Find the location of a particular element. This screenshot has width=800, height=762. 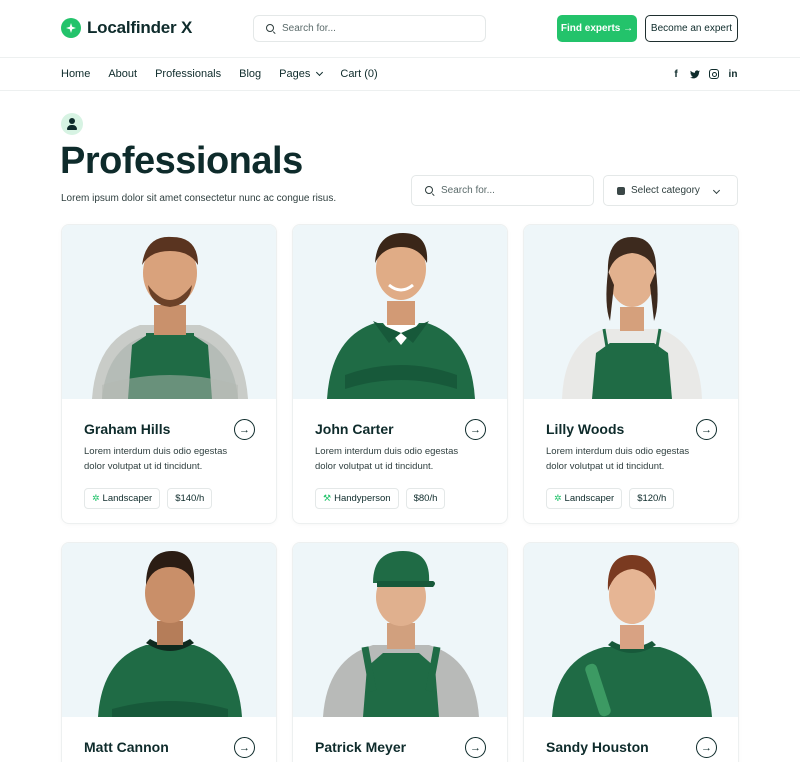

professionals-search is located at coordinates (502, 190).